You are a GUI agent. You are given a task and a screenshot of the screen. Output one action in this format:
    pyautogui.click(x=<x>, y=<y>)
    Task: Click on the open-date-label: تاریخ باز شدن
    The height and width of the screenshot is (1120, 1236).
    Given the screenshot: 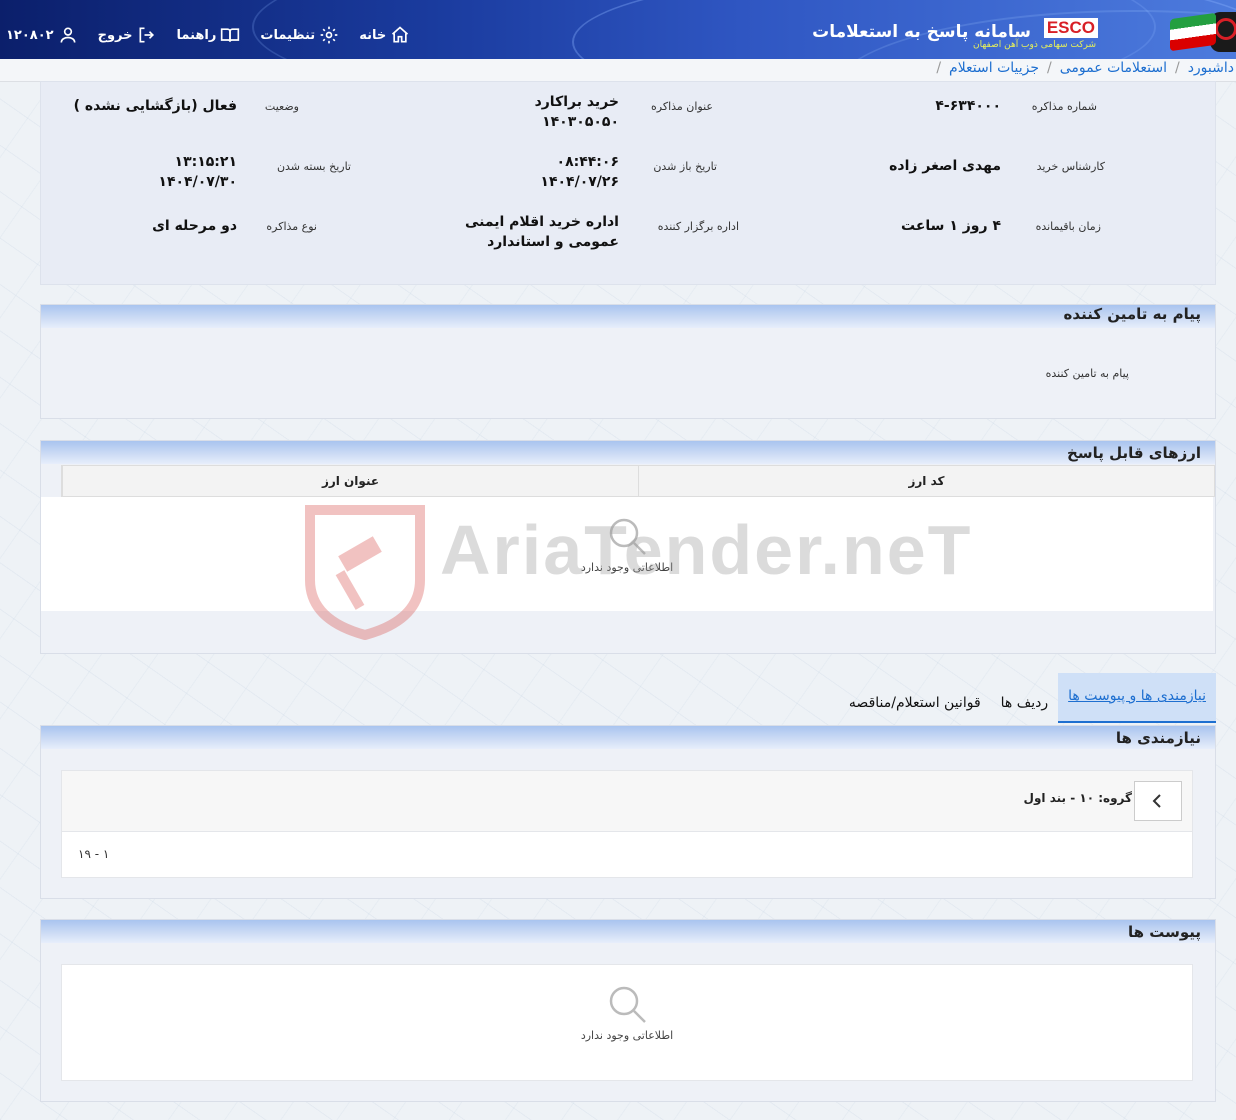 What is the action you would take?
    pyautogui.click(x=685, y=166)
    